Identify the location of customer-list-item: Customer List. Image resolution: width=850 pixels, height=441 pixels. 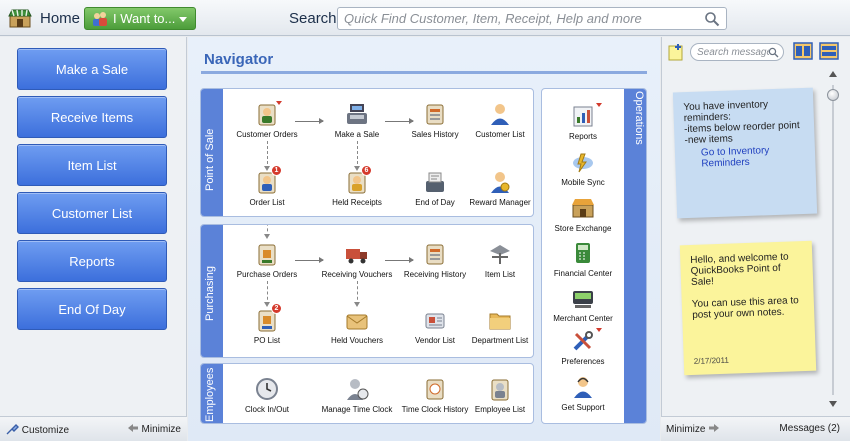
(494, 120).